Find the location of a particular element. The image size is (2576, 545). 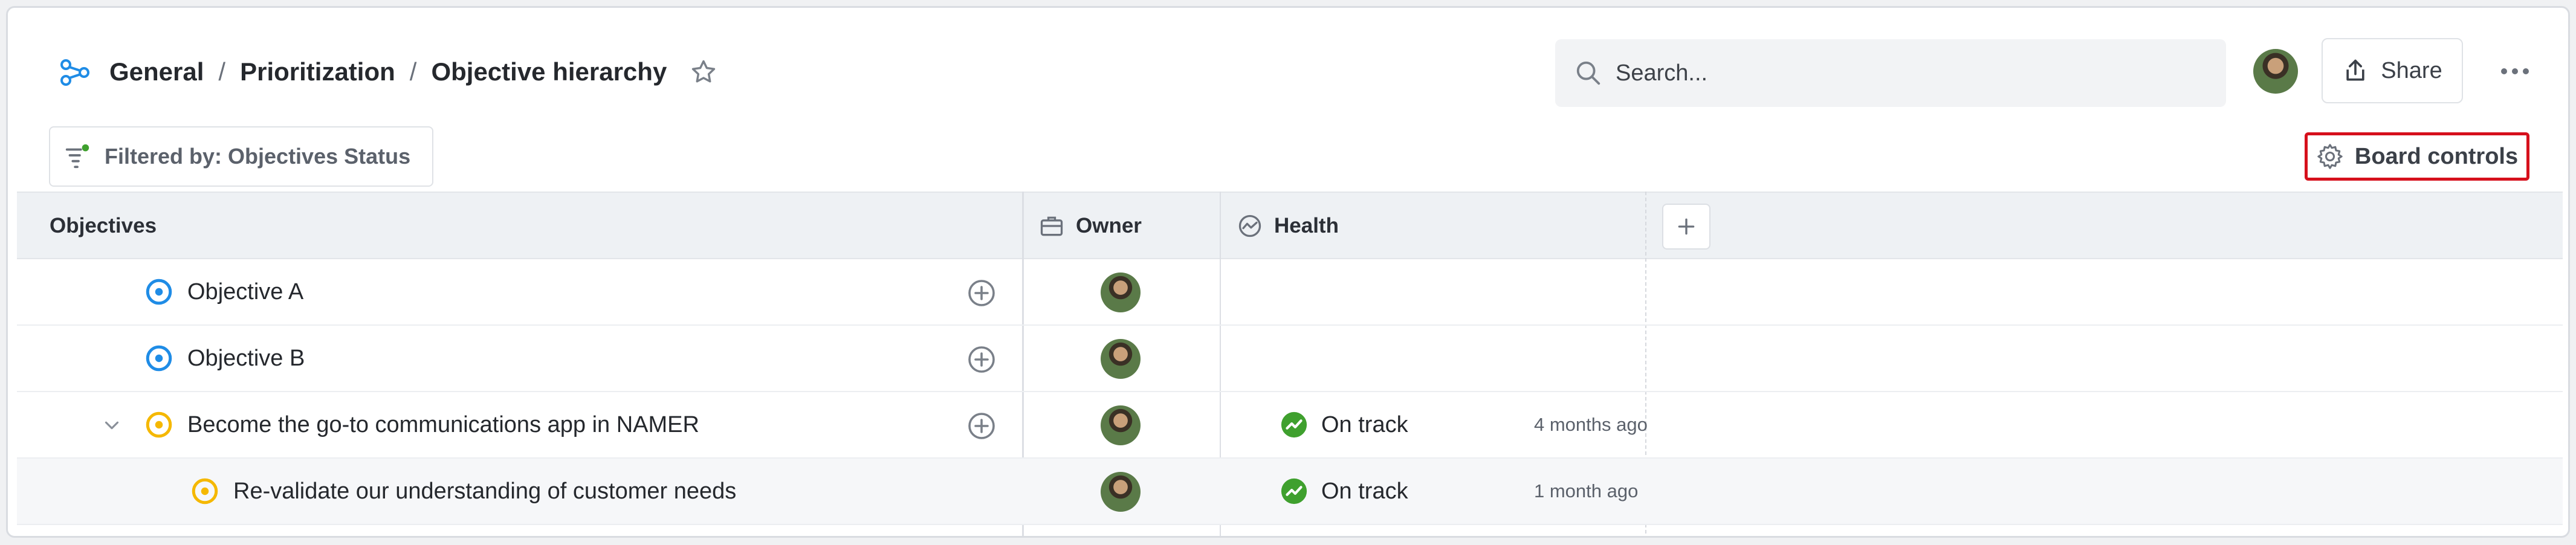

star-icon is located at coordinates (703, 72).